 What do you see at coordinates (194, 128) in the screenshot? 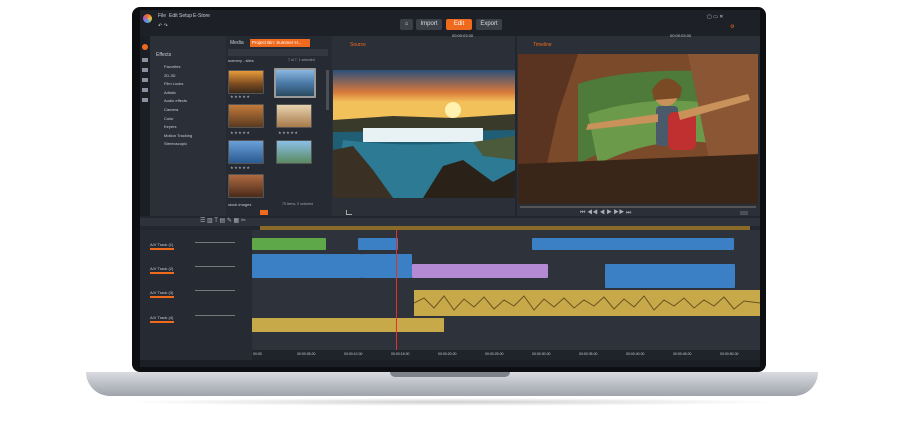
I see `category-keyers: Keyers` at bounding box center [194, 128].